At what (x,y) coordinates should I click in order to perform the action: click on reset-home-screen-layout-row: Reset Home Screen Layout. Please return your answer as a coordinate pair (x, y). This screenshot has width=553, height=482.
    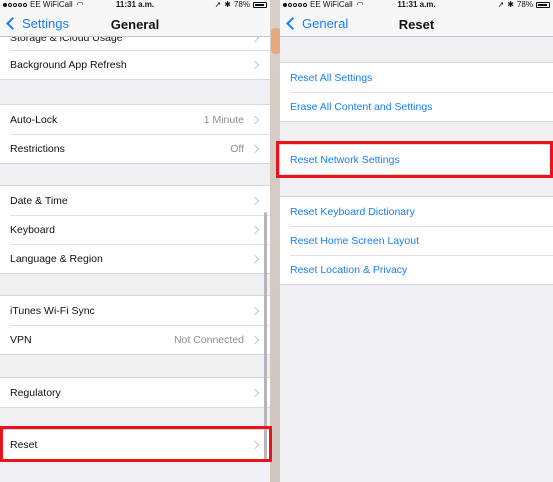
    Looking at the image, I should click on (416, 240).